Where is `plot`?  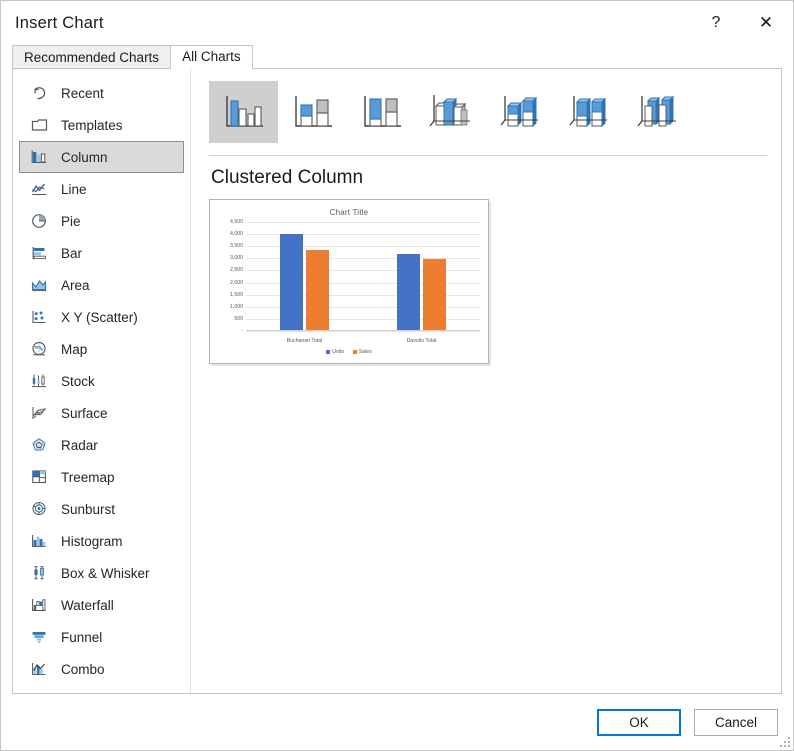 plot is located at coordinates (363, 277).